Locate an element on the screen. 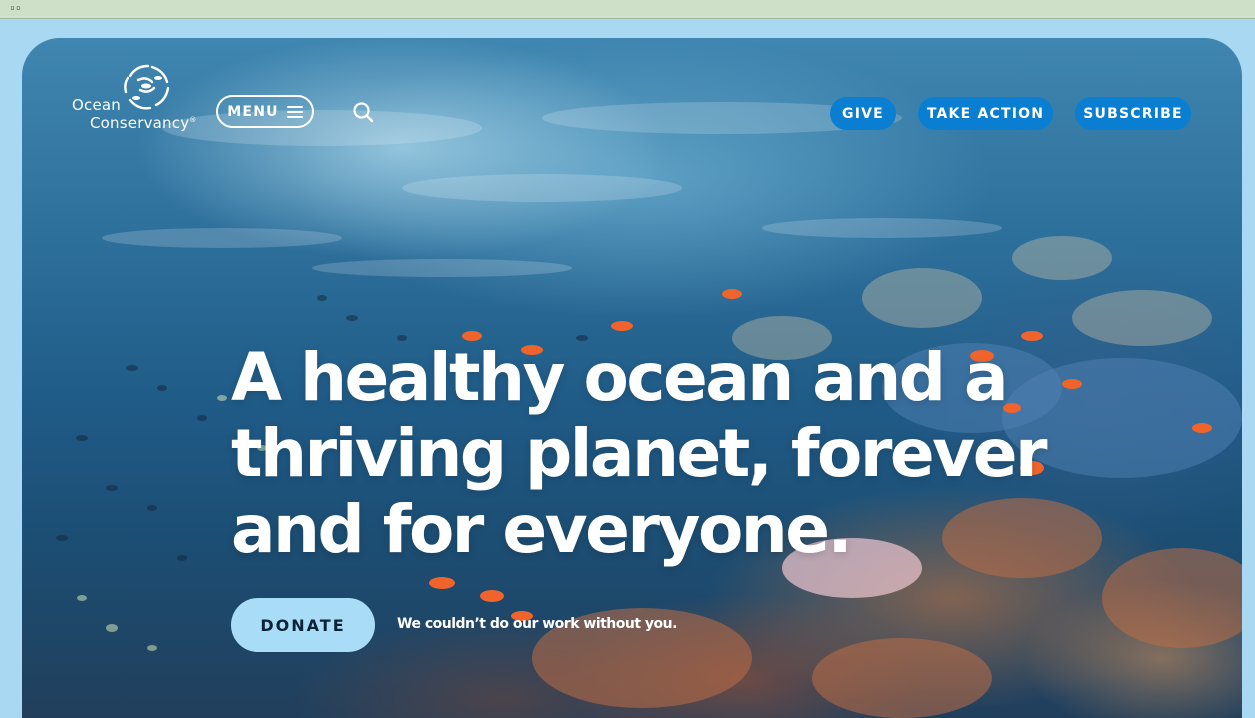 Image resolution: width=1255 pixels, height=718 pixels. site-logo: Ocean Conservancy® is located at coordinates (137, 97).